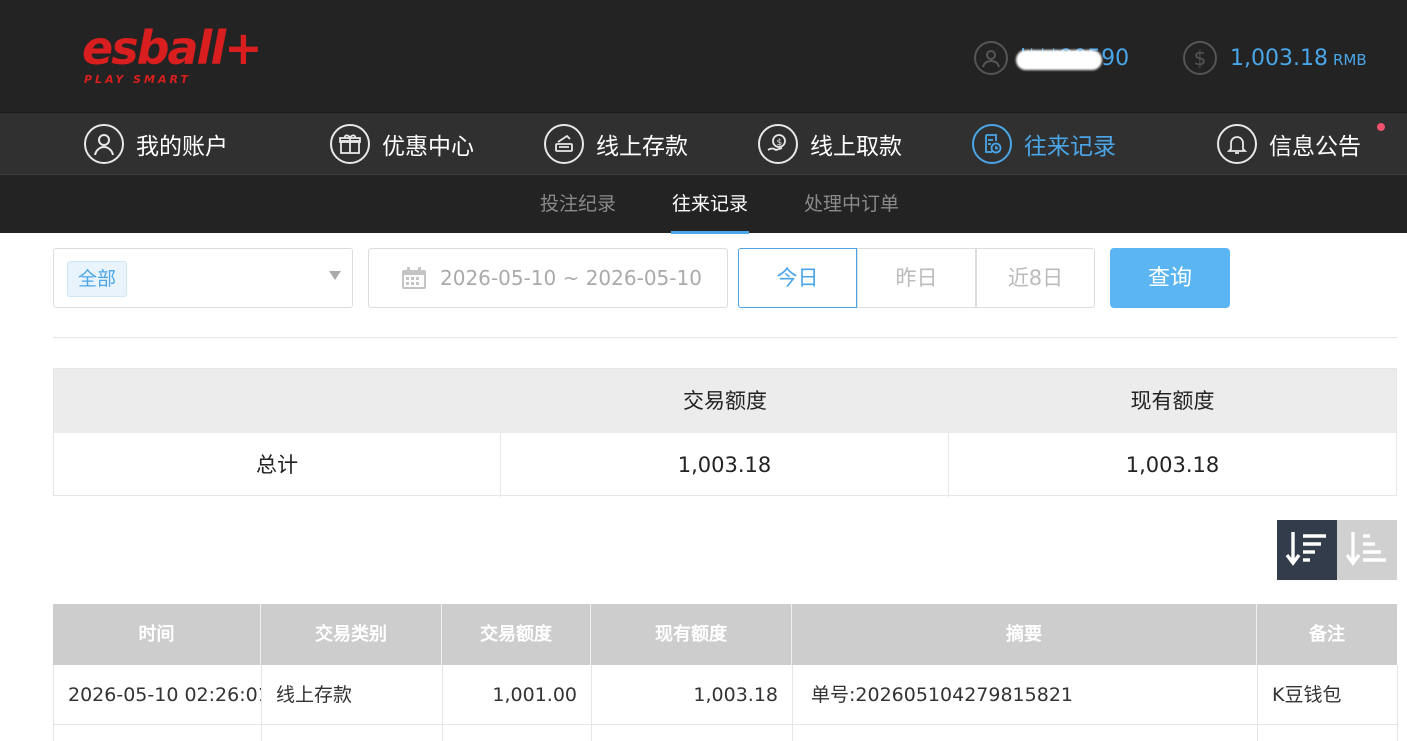 Image resolution: width=1407 pixels, height=741 pixels. What do you see at coordinates (725, 465) in the screenshot?
I see `summary-transaction-amount: 1,003.18` at bounding box center [725, 465].